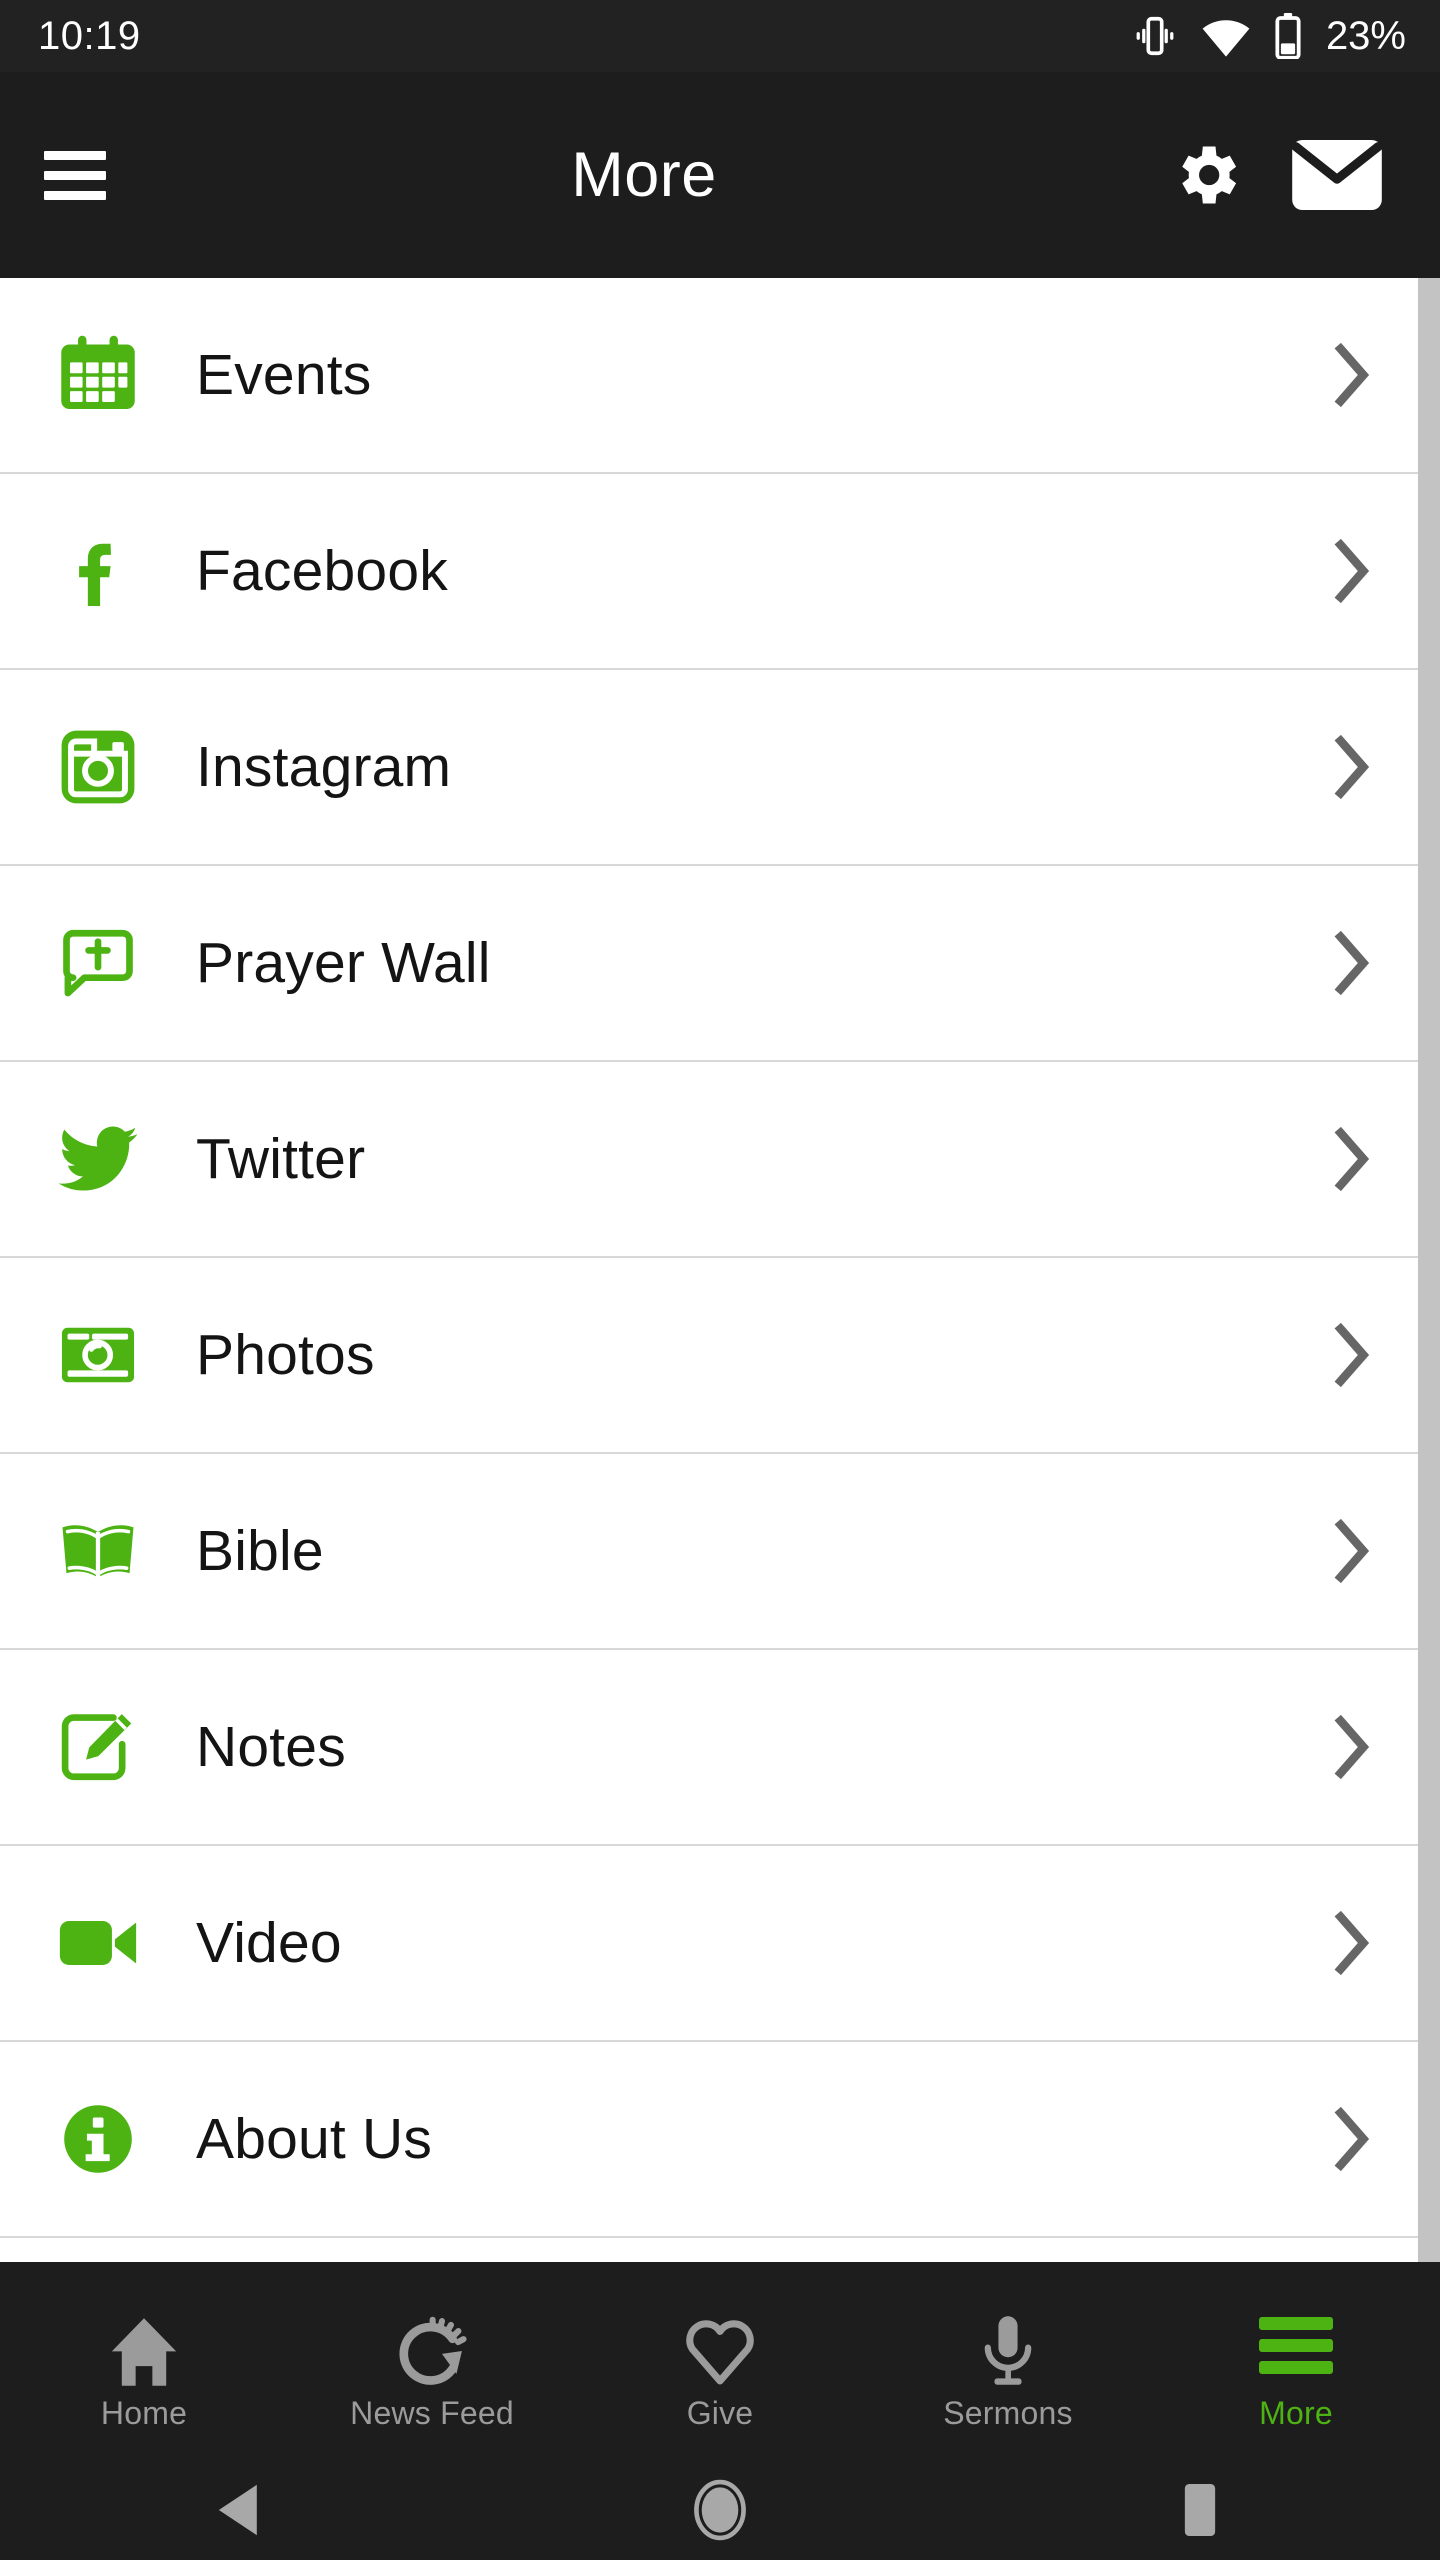 The width and height of the screenshot is (1440, 2560). What do you see at coordinates (432, 2346) in the screenshot?
I see `refresh-gauge-icon` at bounding box center [432, 2346].